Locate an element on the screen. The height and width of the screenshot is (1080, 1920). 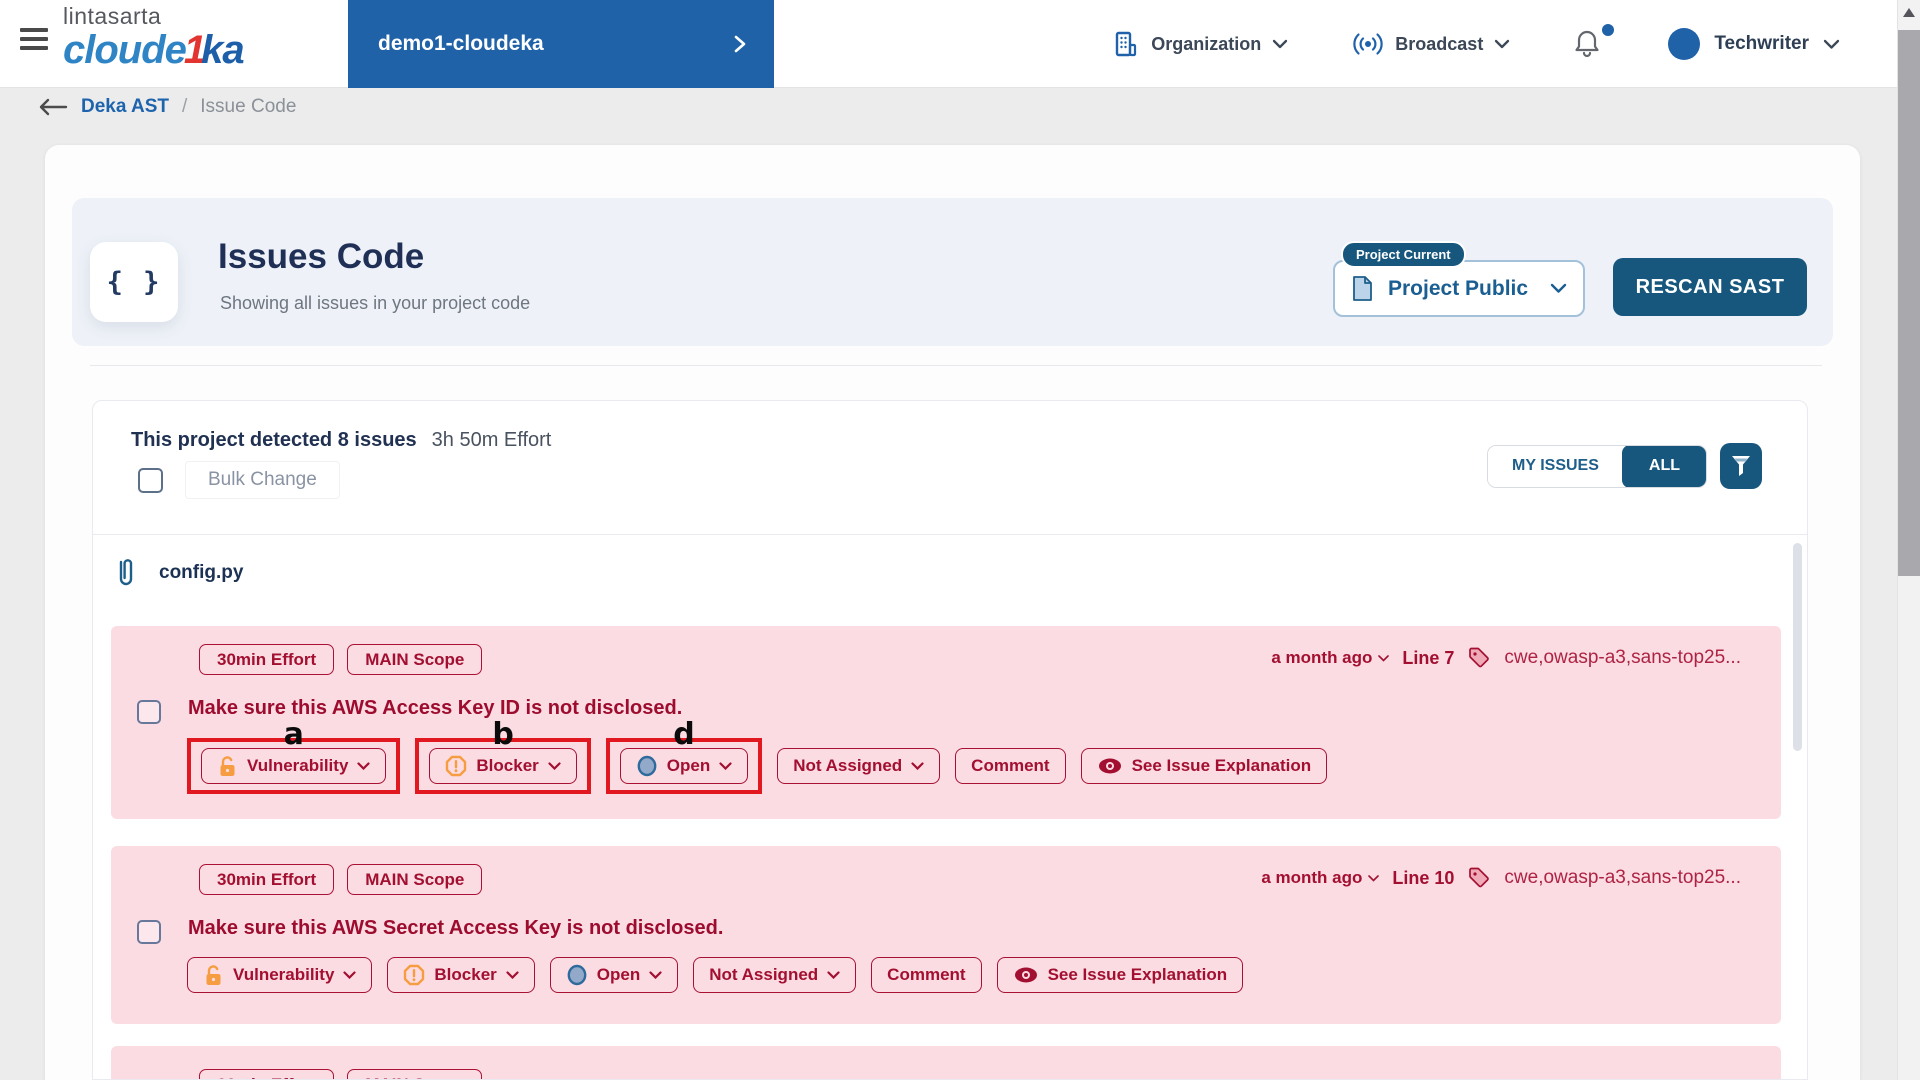
filter-button is located at coordinates (1741, 466).